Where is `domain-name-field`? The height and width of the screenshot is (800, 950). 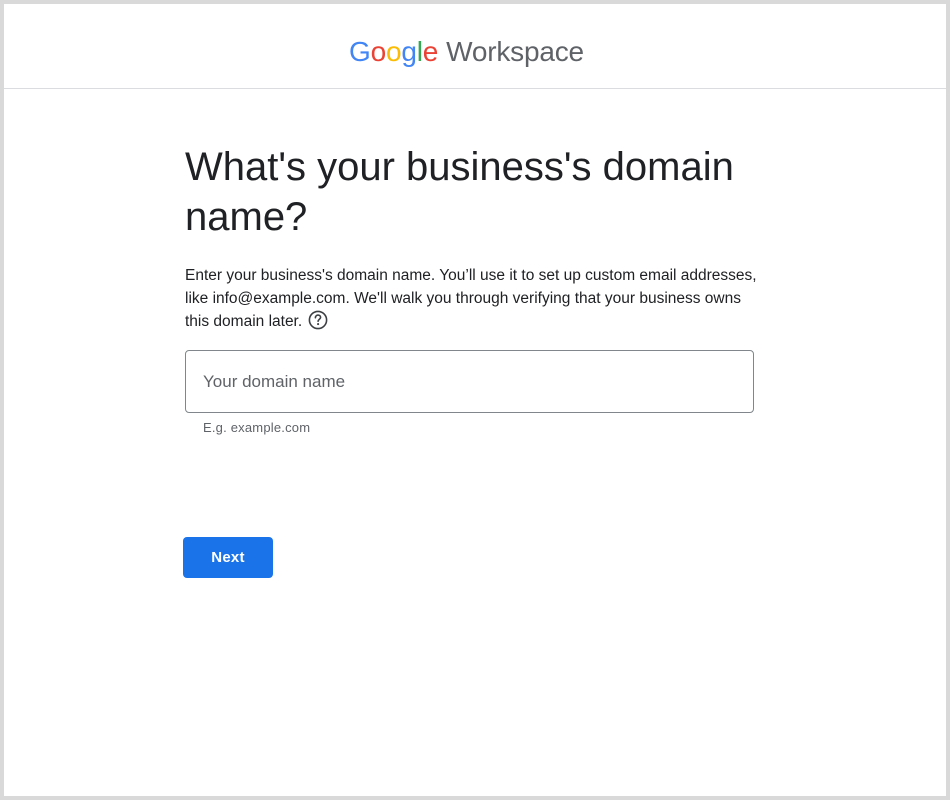
domain-name-field is located at coordinates (469, 381).